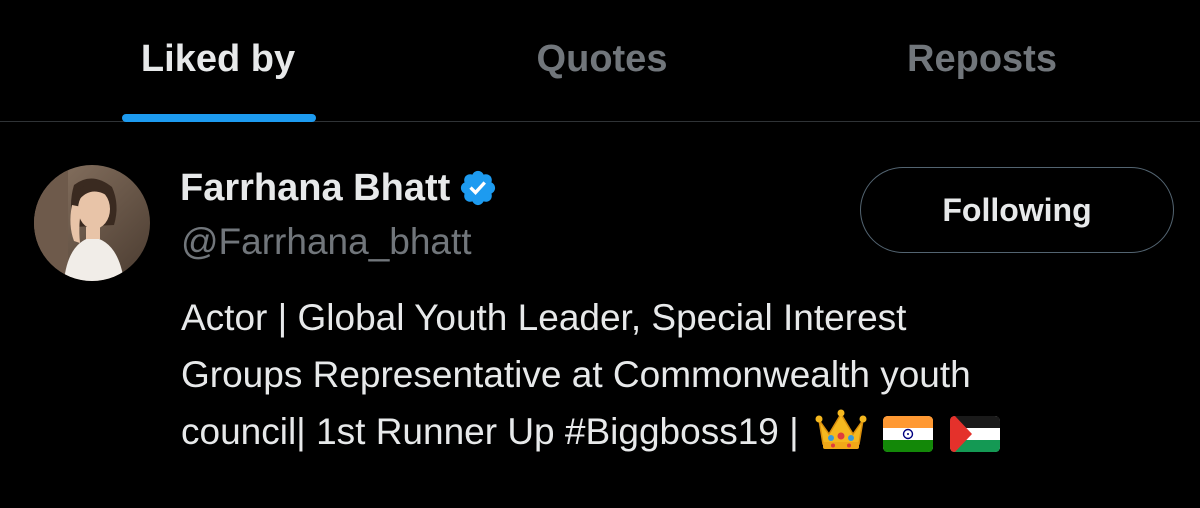 This screenshot has width=1200, height=508. I want to click on india-flag-icon, so click(908, 439).